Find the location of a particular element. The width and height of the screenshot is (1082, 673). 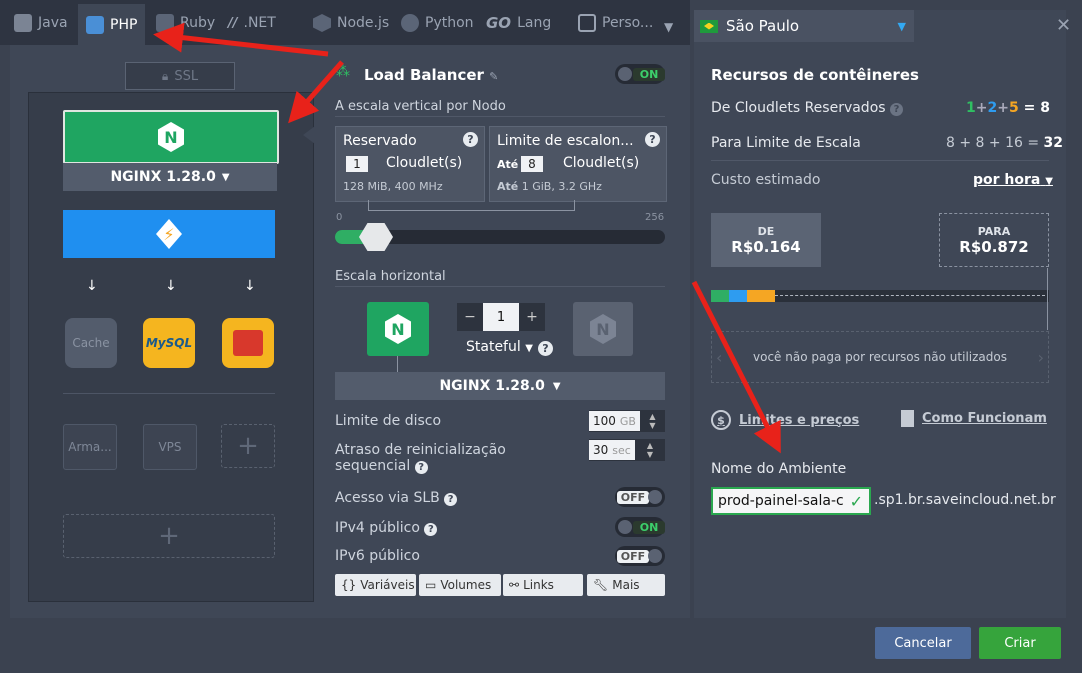

node-count-stepper: − 1 + is located at coordinates (501, 317).